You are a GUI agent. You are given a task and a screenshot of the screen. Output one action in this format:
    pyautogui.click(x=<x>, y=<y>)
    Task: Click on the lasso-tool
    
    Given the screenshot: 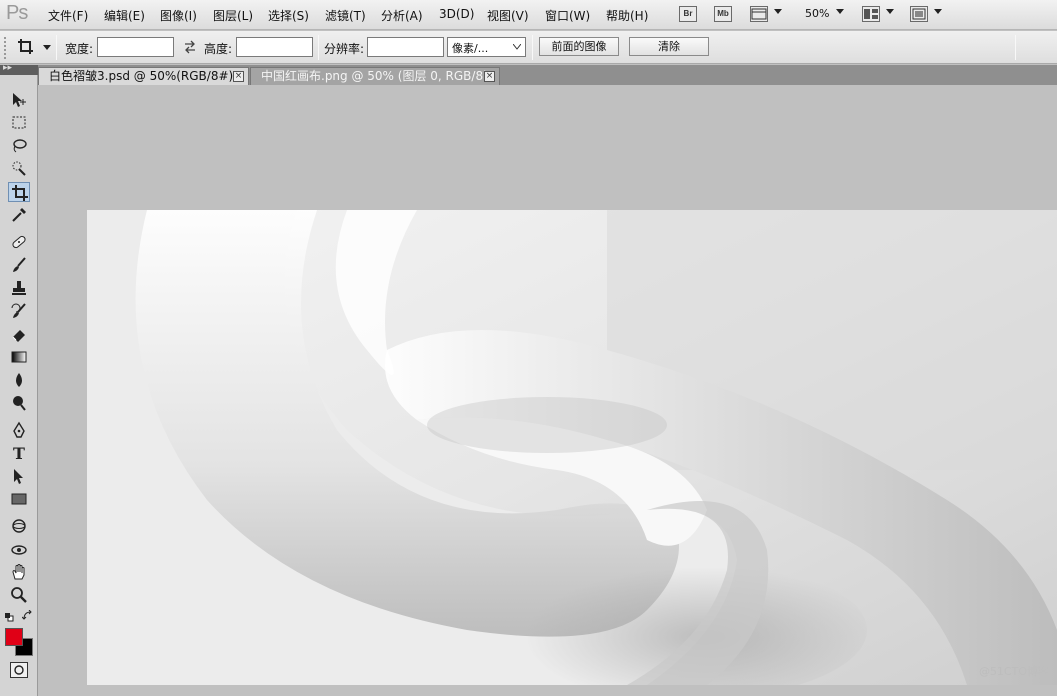 What is the action you would take?
    pyautogui.click(x=19, y=146)
    